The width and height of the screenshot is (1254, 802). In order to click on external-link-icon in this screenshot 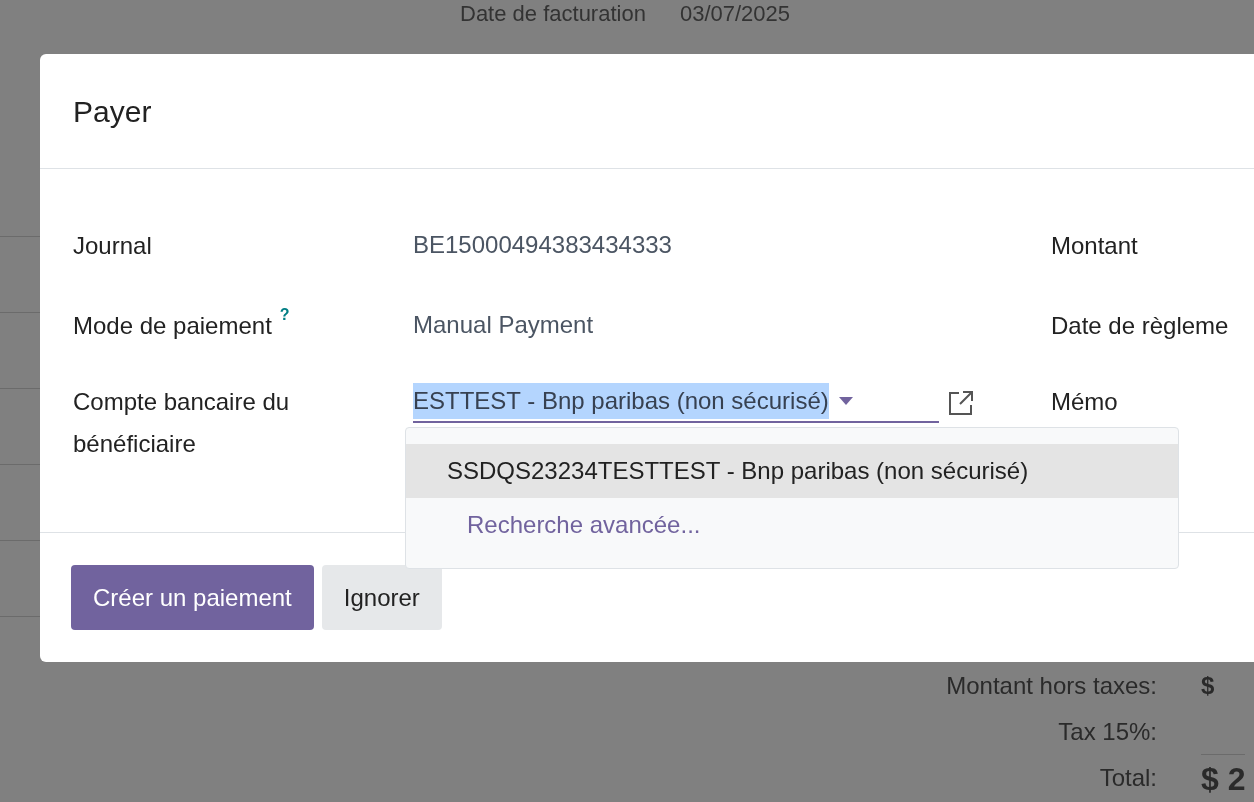, I will do `click(961, 403)`.